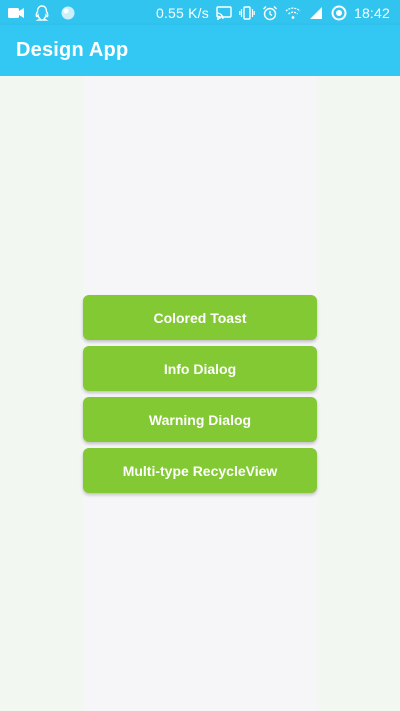  What do you see at coordinates (68, 13) in the screenshot?
I see `globe-app-icon` at bounding box center [68, 13].